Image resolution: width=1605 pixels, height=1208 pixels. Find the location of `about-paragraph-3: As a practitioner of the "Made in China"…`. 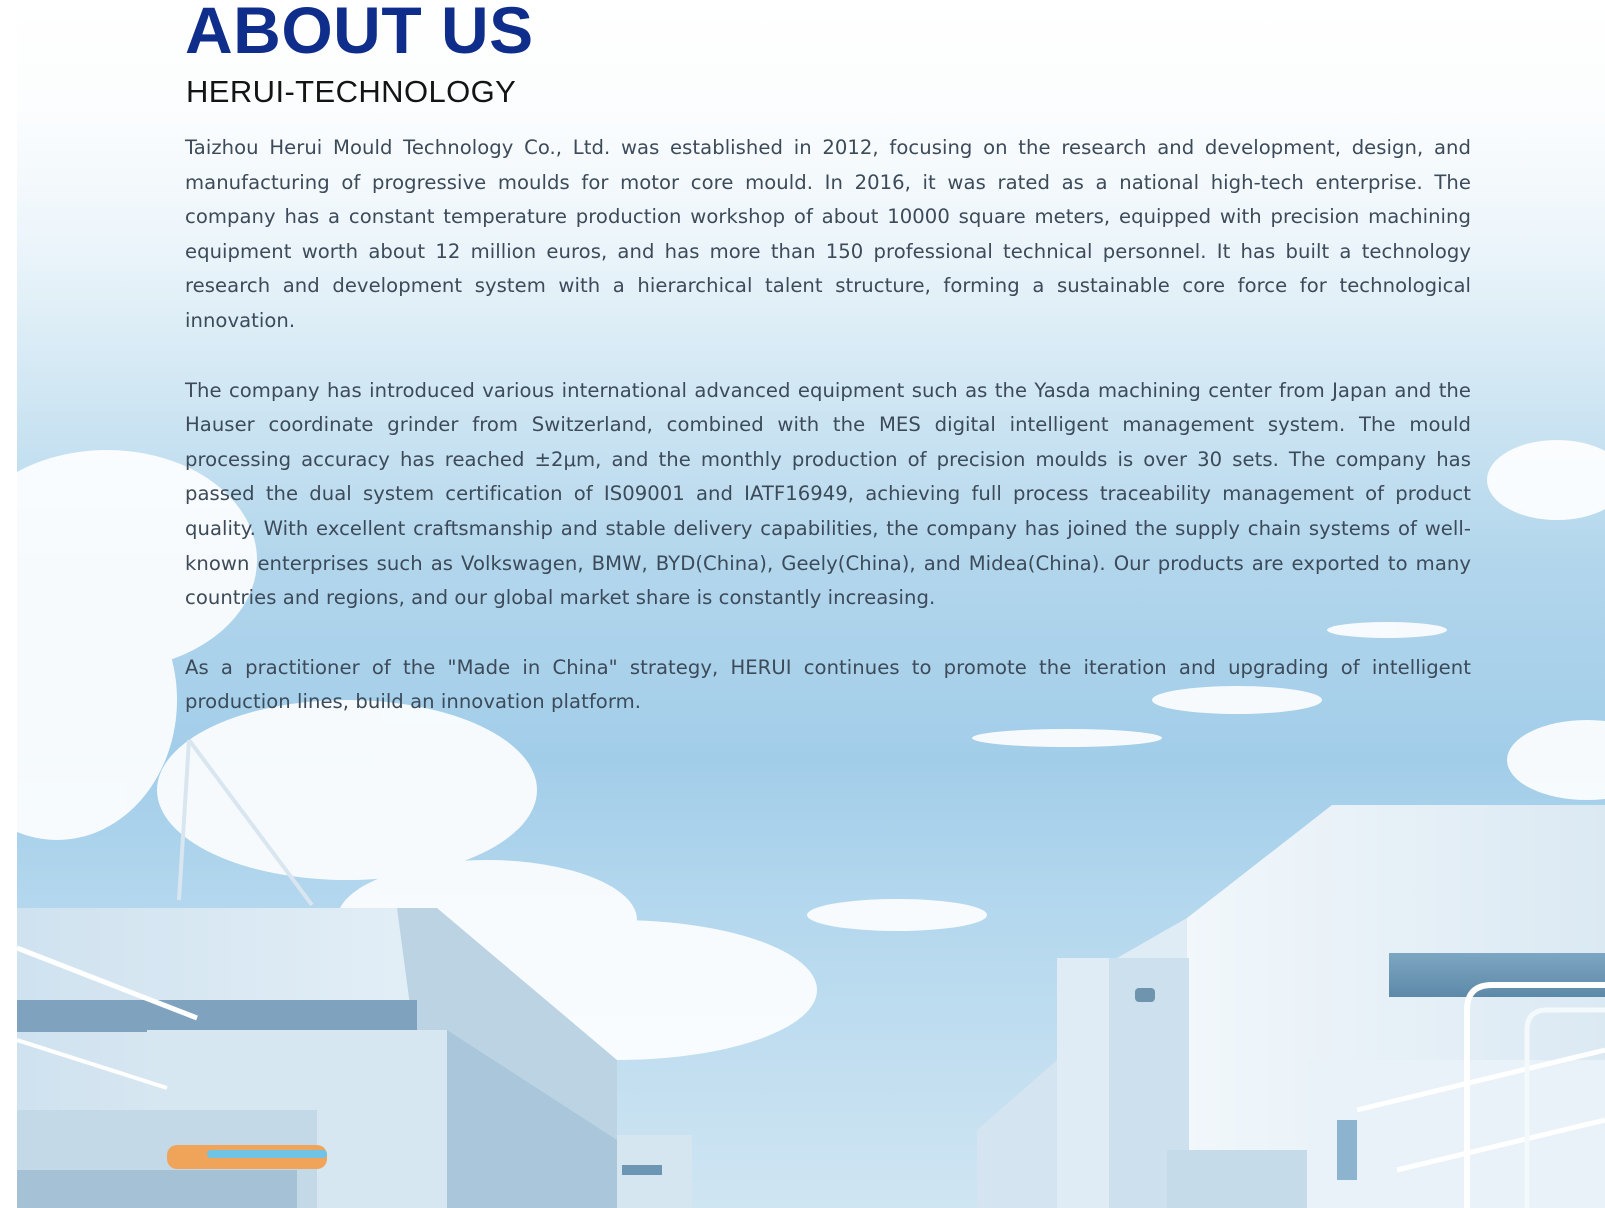

about-paragraph-3: As a practitioner of the "Made in China"… is located at coordinates (828, 684).